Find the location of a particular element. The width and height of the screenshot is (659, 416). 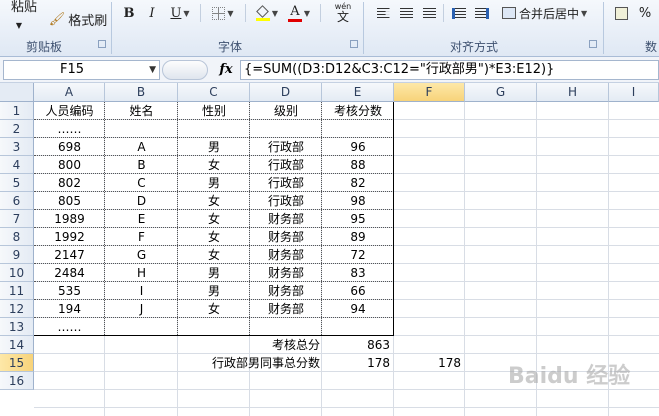

table-cell: C is located at coordinates (141, 183).